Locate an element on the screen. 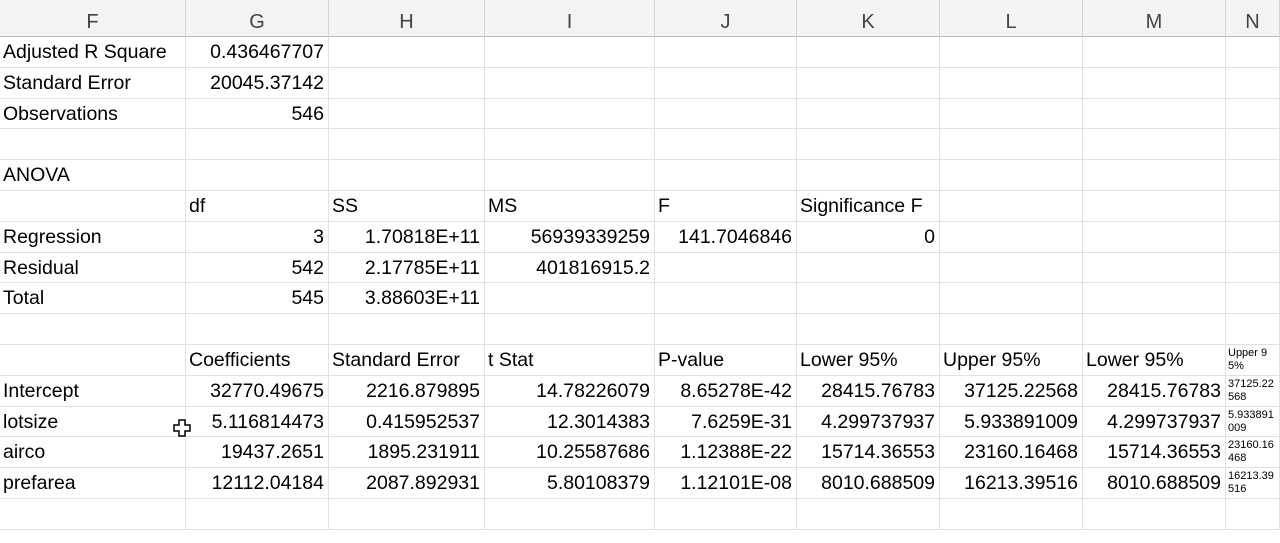 This screenshot has width=1280, height=543. cell-I3 is located at coordinates (570, 114).